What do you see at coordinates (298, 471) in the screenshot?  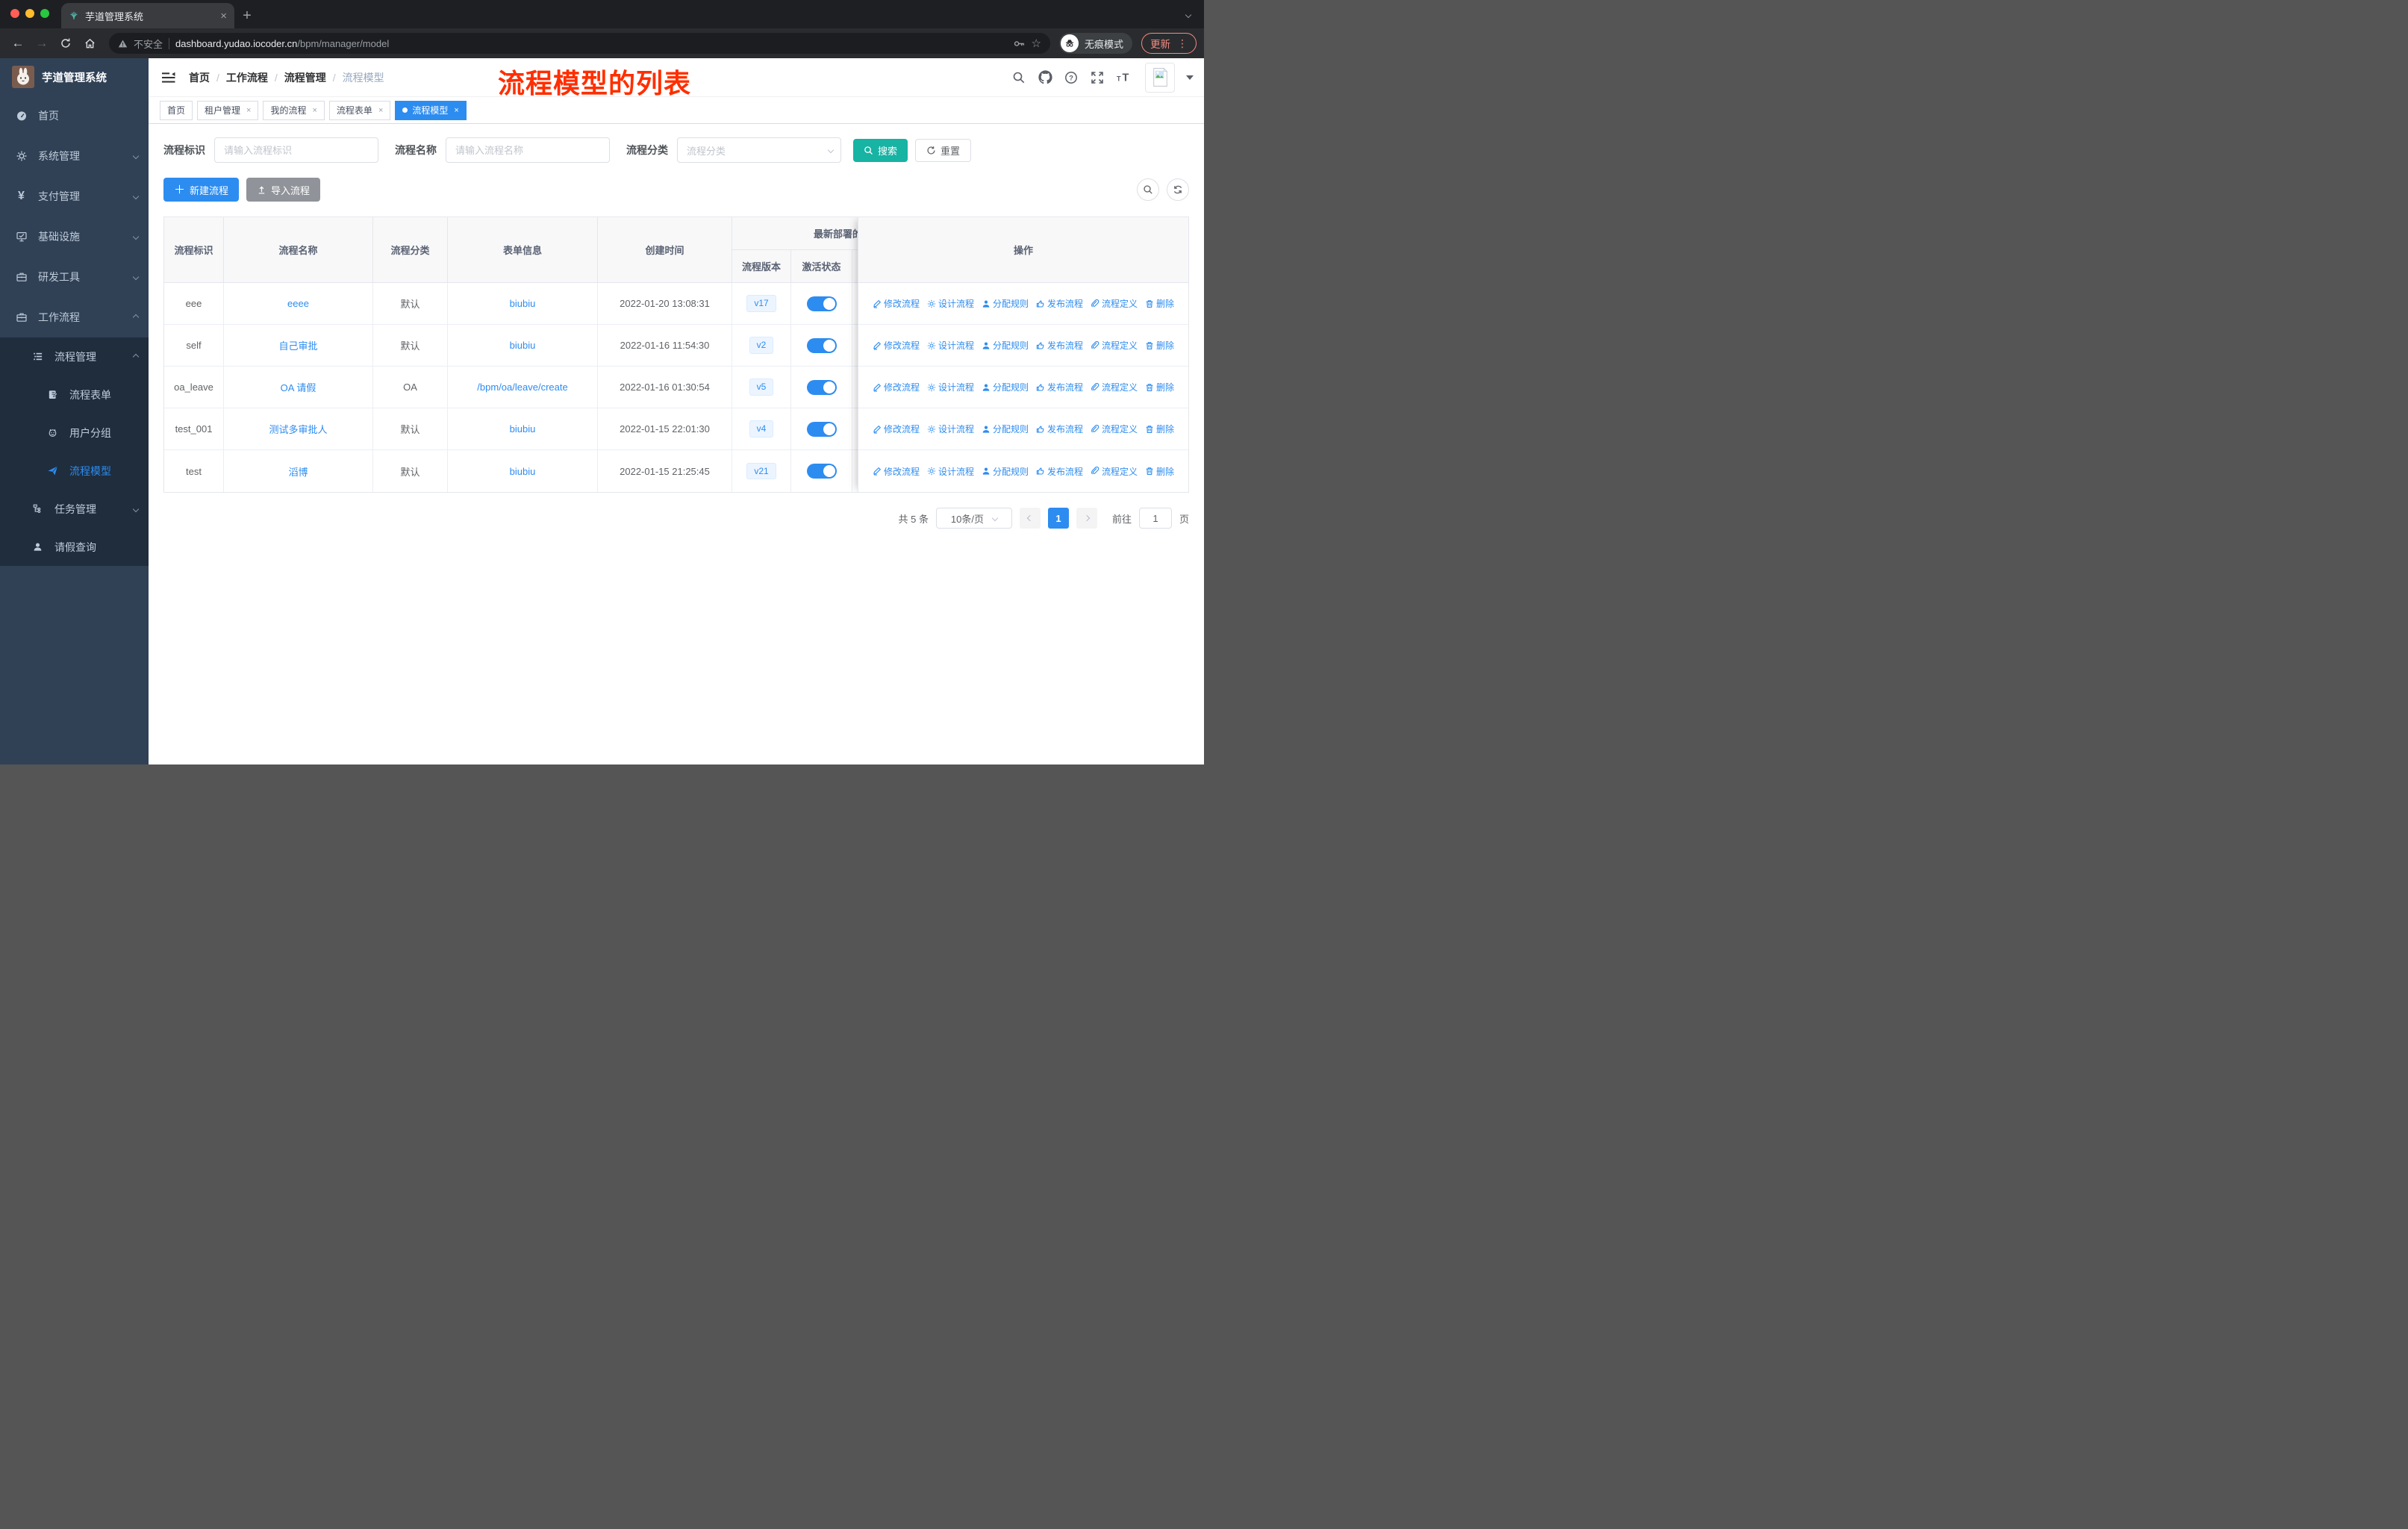 I see `model-name-link: 滔博` at bounding box center [298, 471].